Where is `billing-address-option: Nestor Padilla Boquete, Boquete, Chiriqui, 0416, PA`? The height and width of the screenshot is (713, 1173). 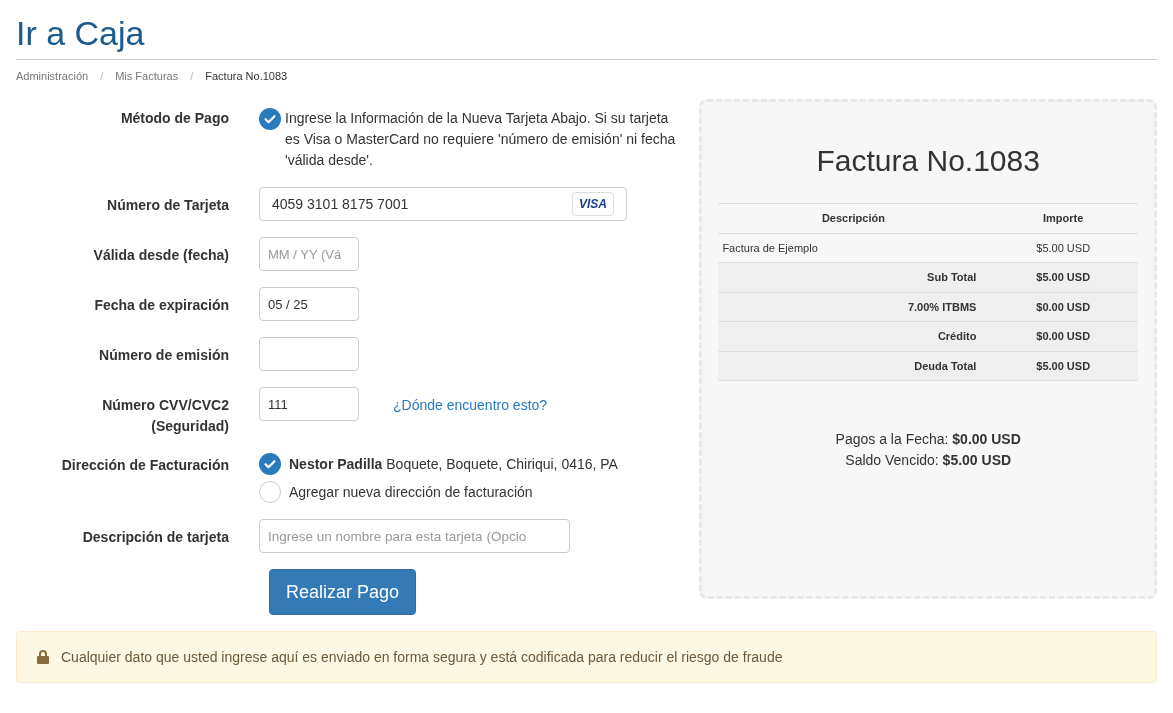 billing-address-option: Nestor Padilla Boquete, Boquete, Chiriqui, 0416, PA is located at coordinates (453, 464).